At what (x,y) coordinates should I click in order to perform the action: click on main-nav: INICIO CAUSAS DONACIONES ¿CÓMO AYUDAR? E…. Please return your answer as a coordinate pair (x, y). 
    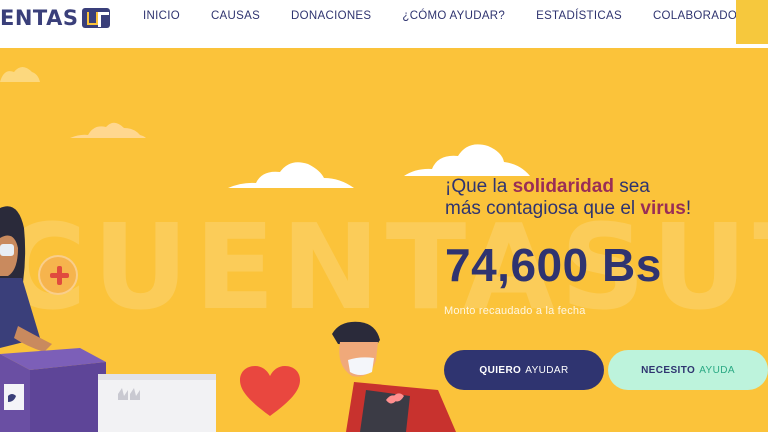
    Looking at the image, I should click on (455, 16).